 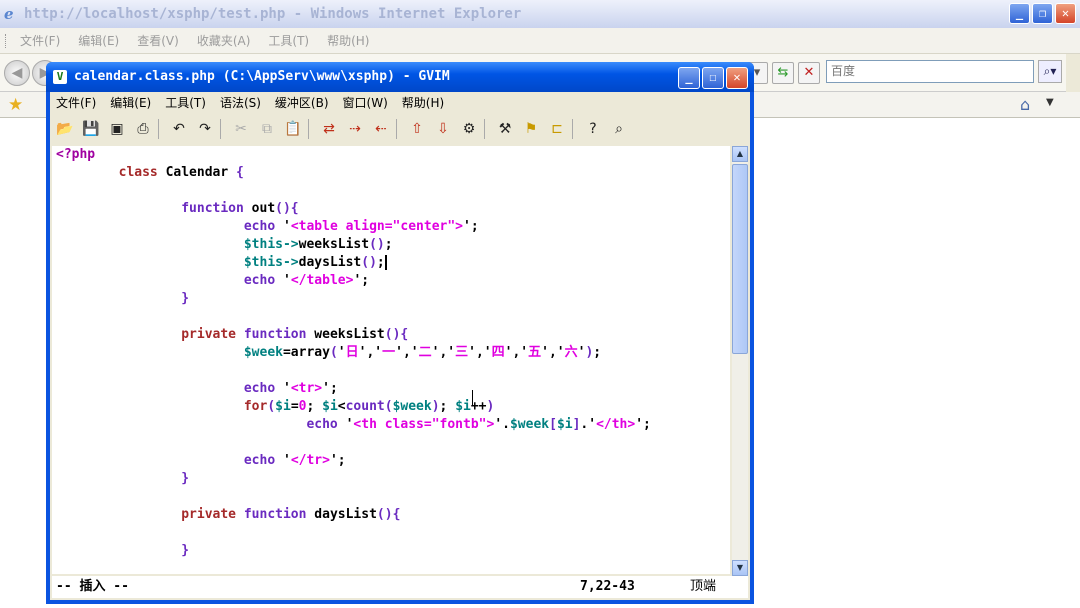 What do you see at coordinates (76, 103) in the screenshot?
I see `gvim-menu-file: 文件(F)` at bounding box center [76, 103].